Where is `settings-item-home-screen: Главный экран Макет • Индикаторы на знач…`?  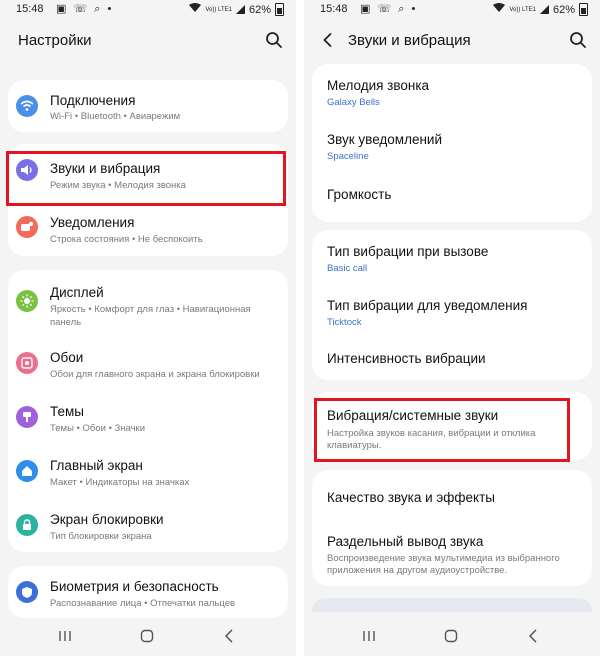 settings-item-home-screen: Главный экран Макет • Индикаторы на знач… is located at coordinates (148, 471).